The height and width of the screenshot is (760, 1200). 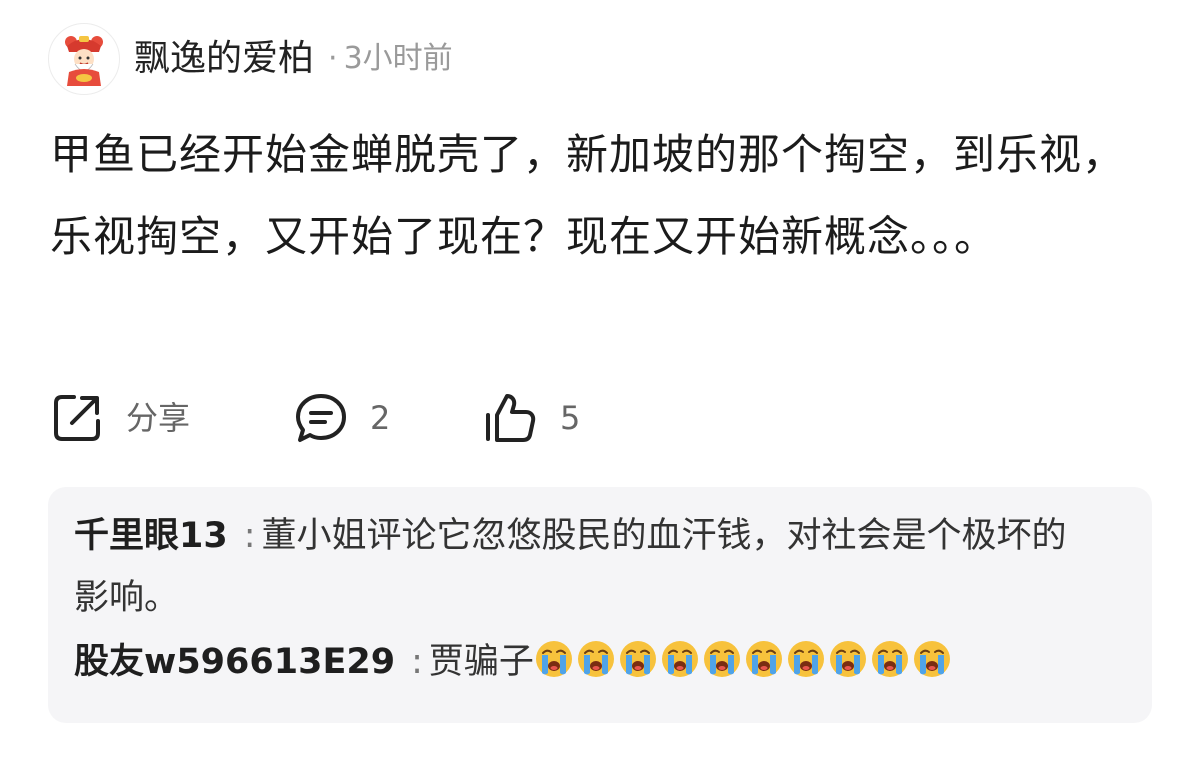 I want to click on author-name: 飘逸的爱柏, so click(x=224, y=59).